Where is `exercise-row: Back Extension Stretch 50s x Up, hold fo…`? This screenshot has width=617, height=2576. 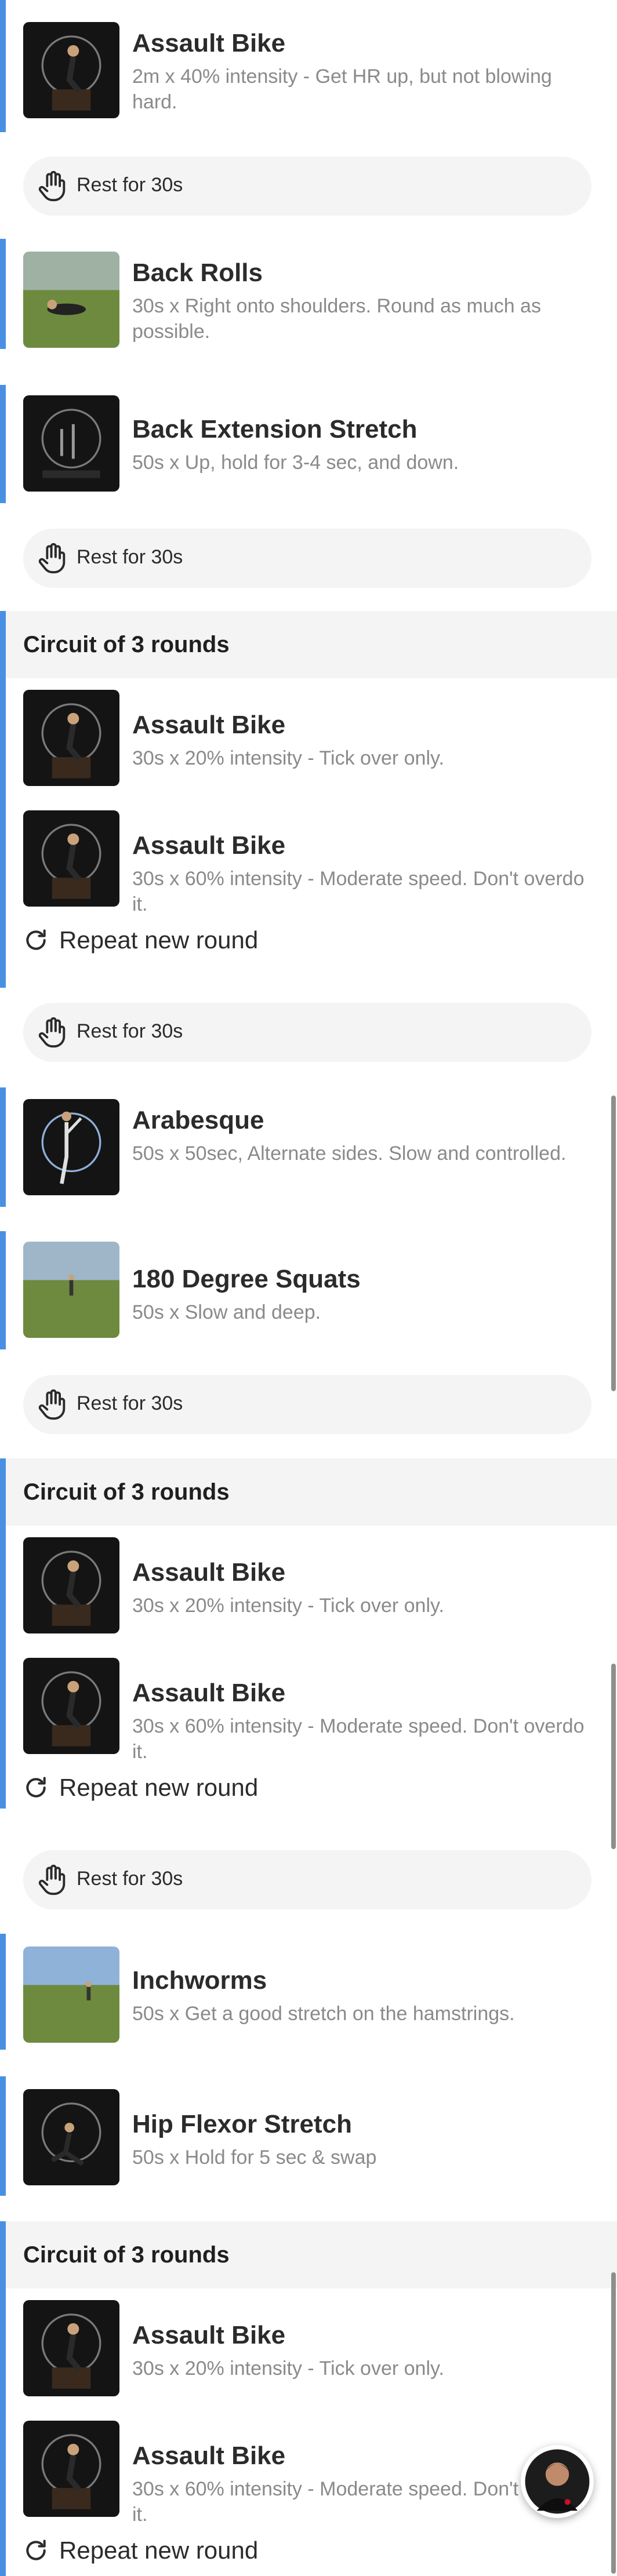
exercise-row: Back Extension Stretch 50s x Up, hold fo… is located at coordinates (308, 444).